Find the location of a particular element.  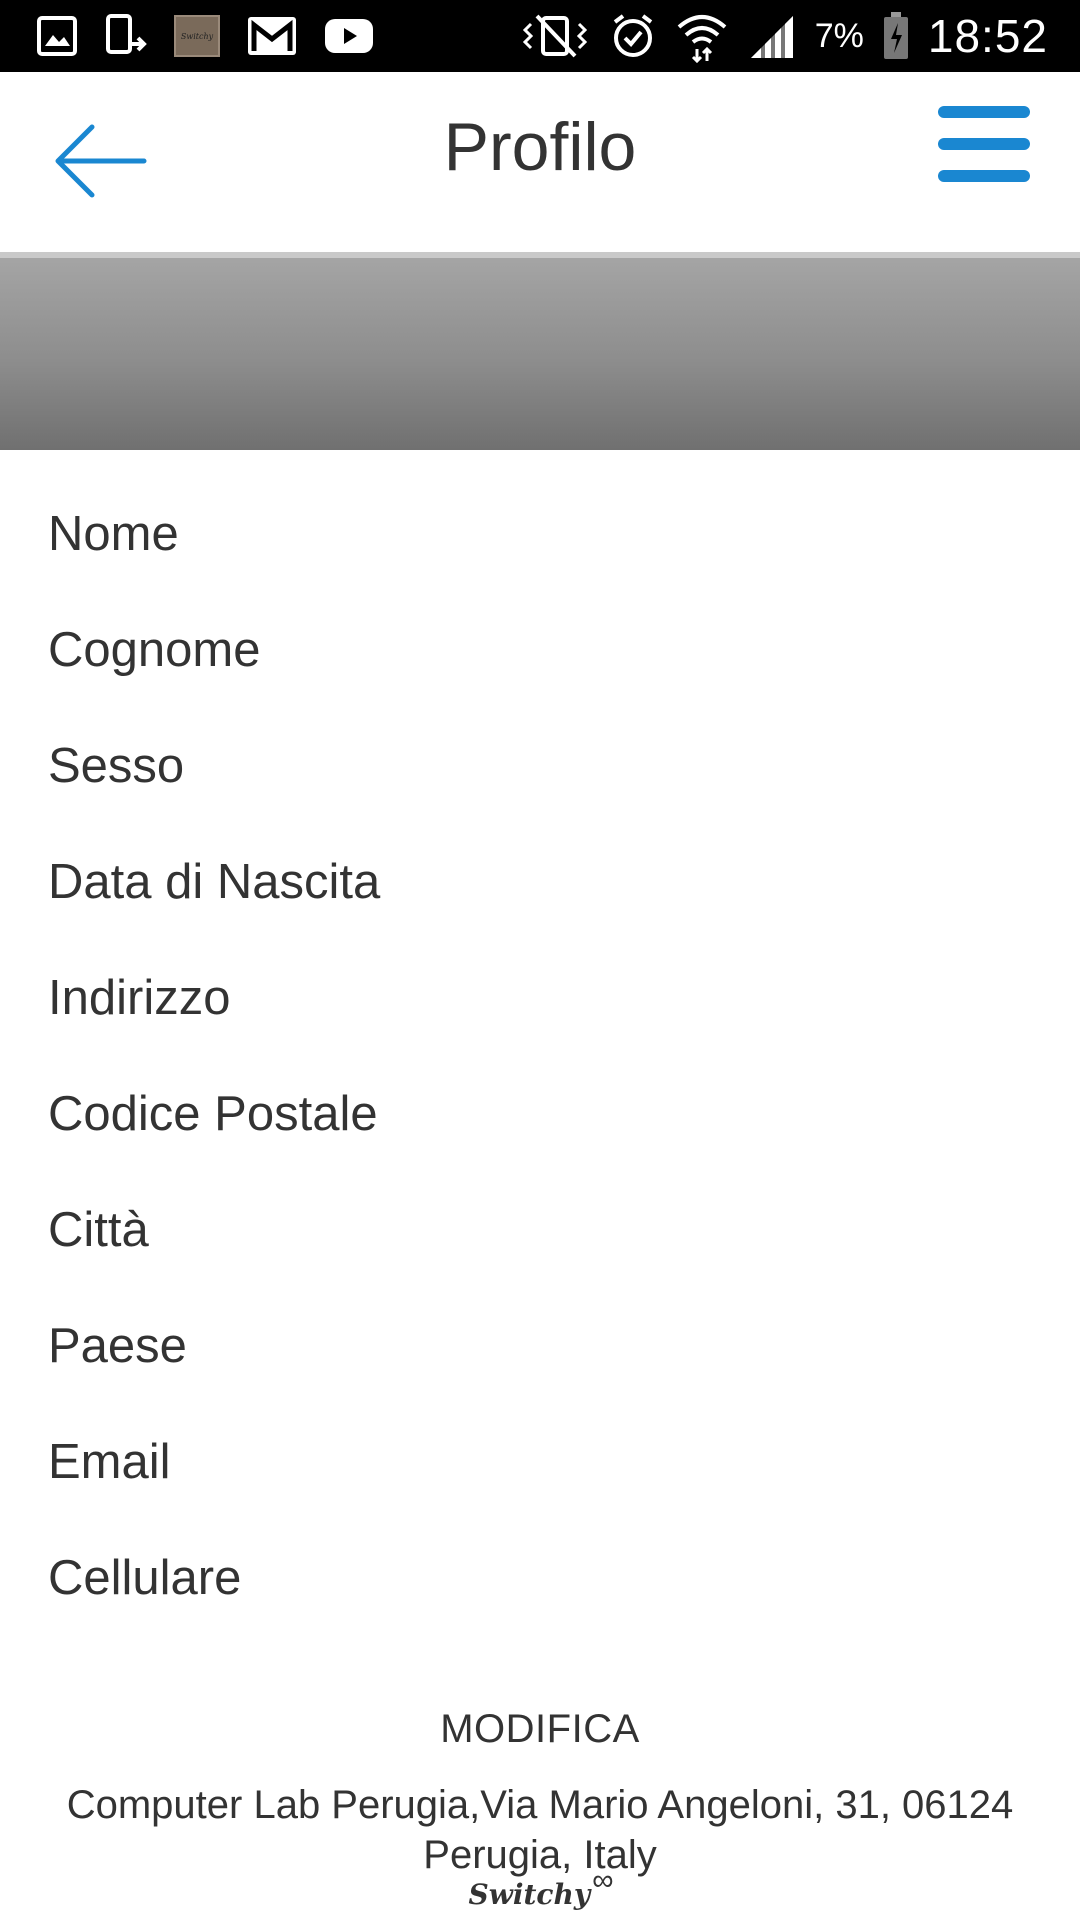

field-email: Email is located at coordinates (543, 1462).